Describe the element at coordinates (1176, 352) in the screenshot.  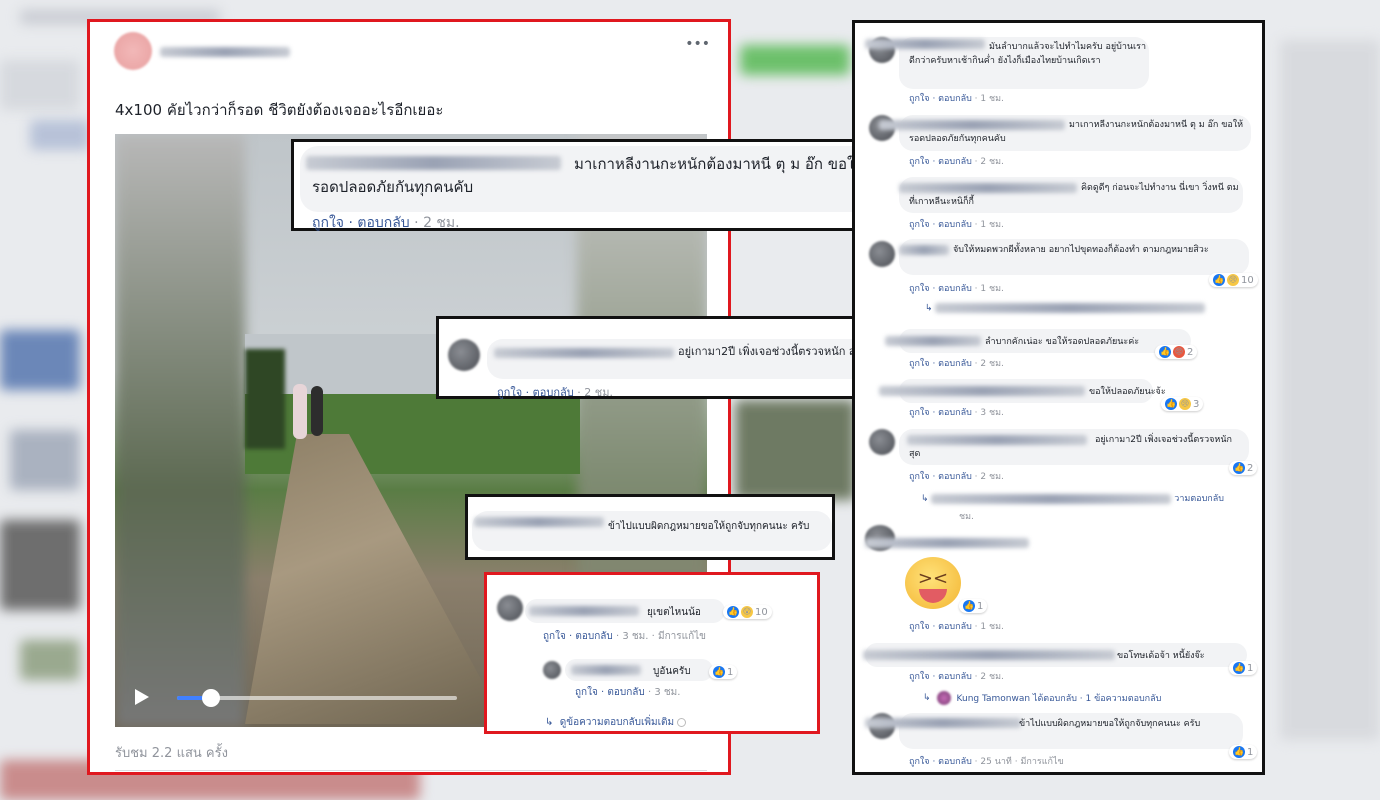
I see `reaction-badge: 👍 😡 2` at that location.